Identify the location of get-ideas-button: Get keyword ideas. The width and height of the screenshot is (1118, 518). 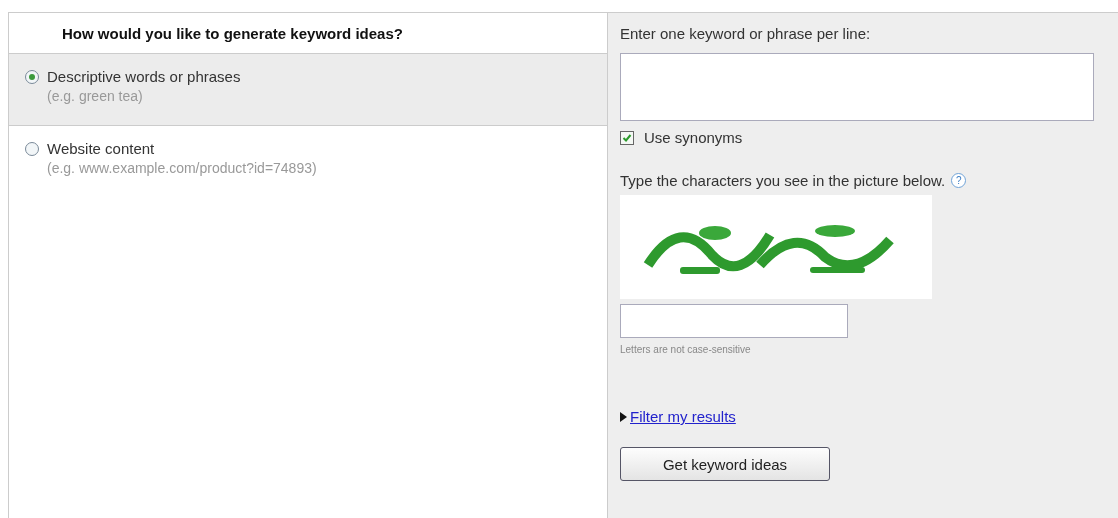
(725, 464).